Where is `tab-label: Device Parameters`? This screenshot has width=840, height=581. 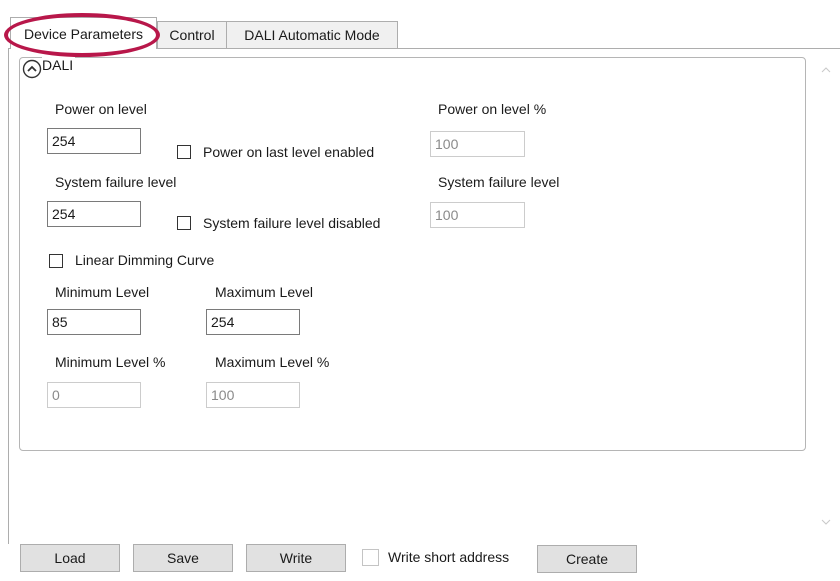
tab-label: Device Parameters is located at coordinates (83, 33).